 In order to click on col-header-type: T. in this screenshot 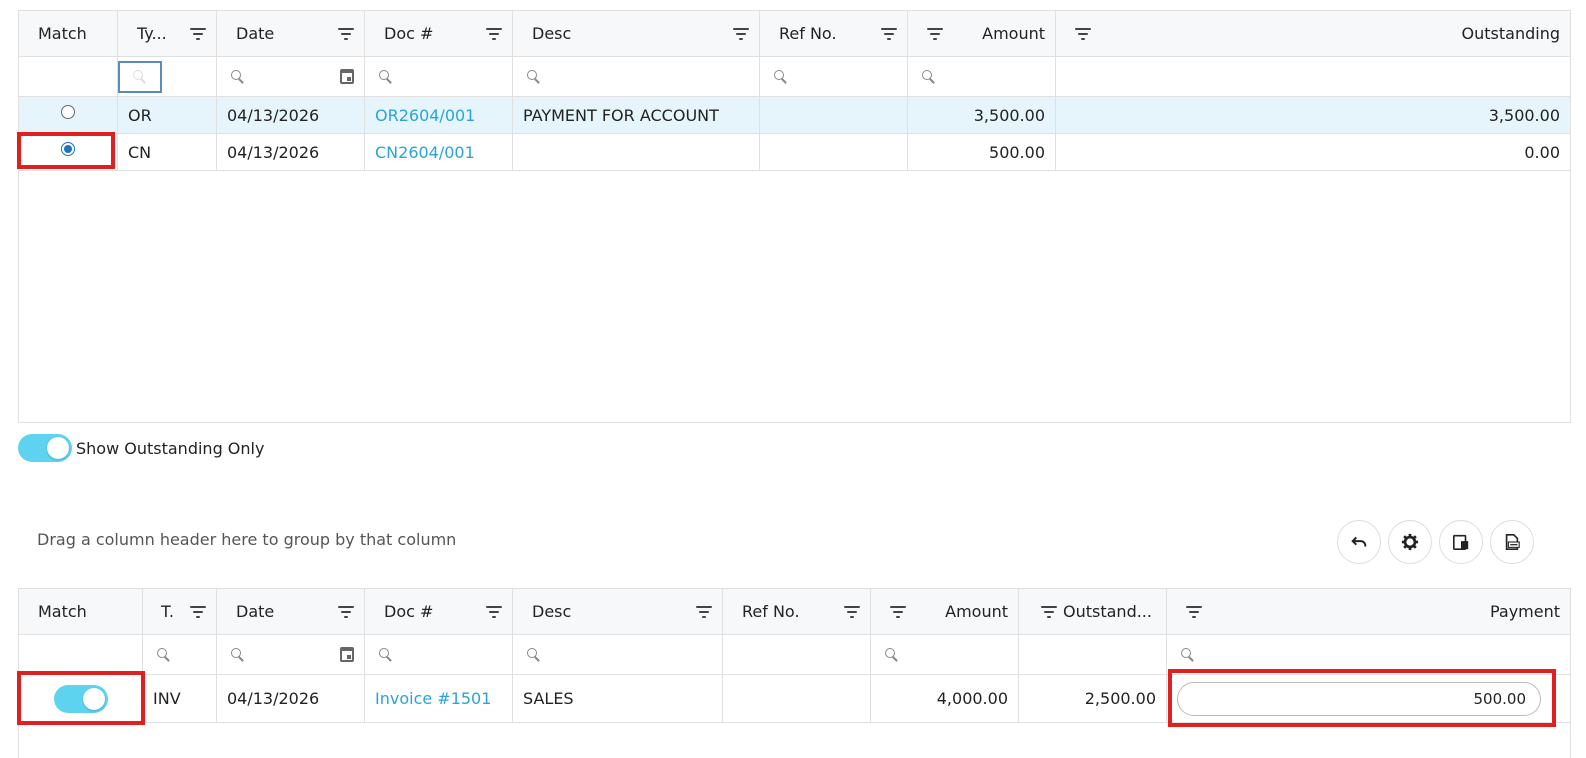, I will do `click(180, 611)`.